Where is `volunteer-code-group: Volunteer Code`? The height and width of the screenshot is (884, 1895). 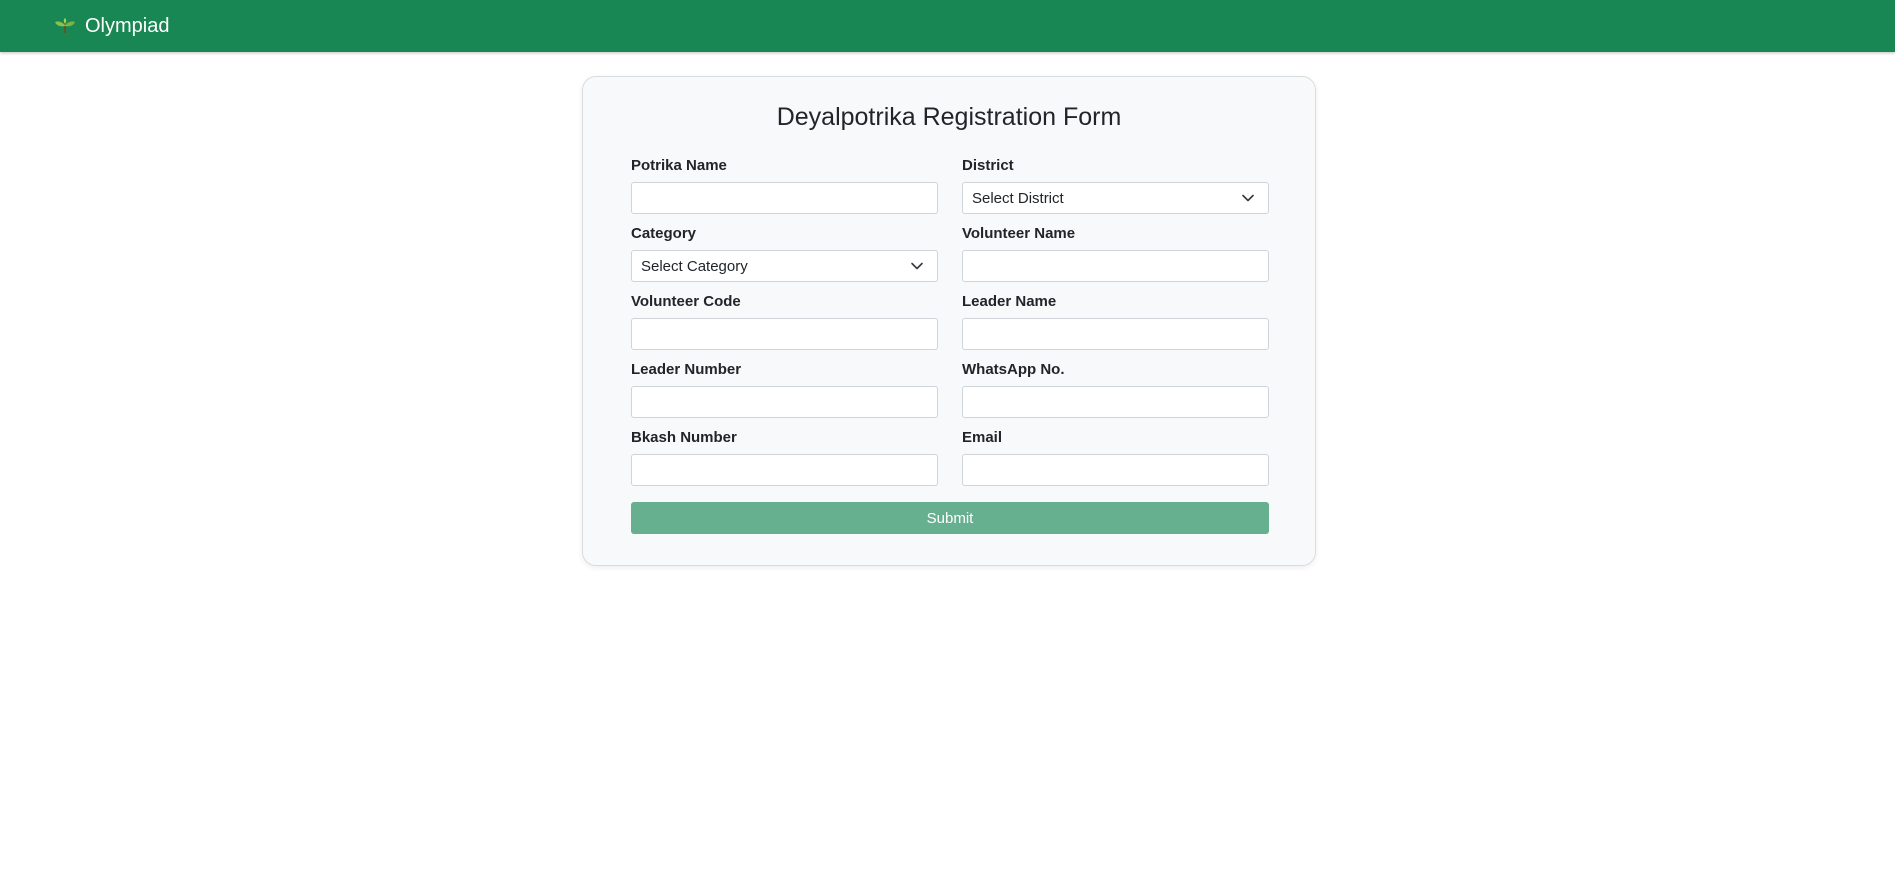
volunteer-code-group: Volunteer Code is located at coordinates (784, 320).